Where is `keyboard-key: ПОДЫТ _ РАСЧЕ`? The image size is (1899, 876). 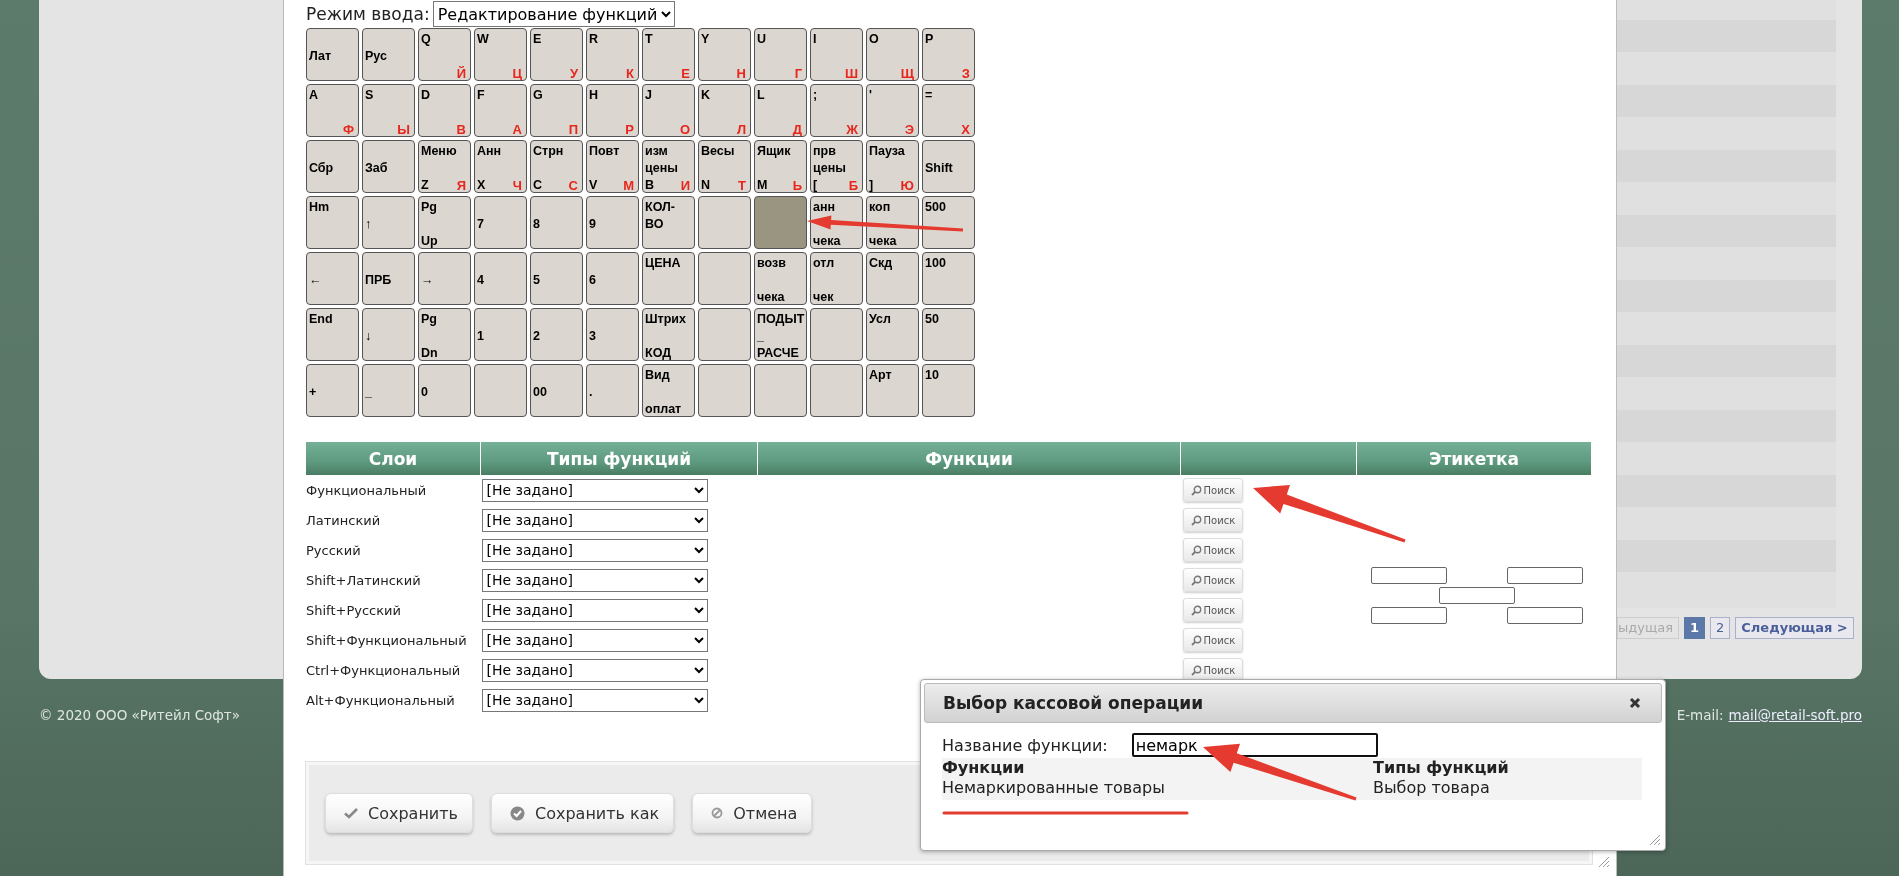 keyboard-key: ПОДЫТ _ РАСЧЕ is located at coordinates (780, 334).